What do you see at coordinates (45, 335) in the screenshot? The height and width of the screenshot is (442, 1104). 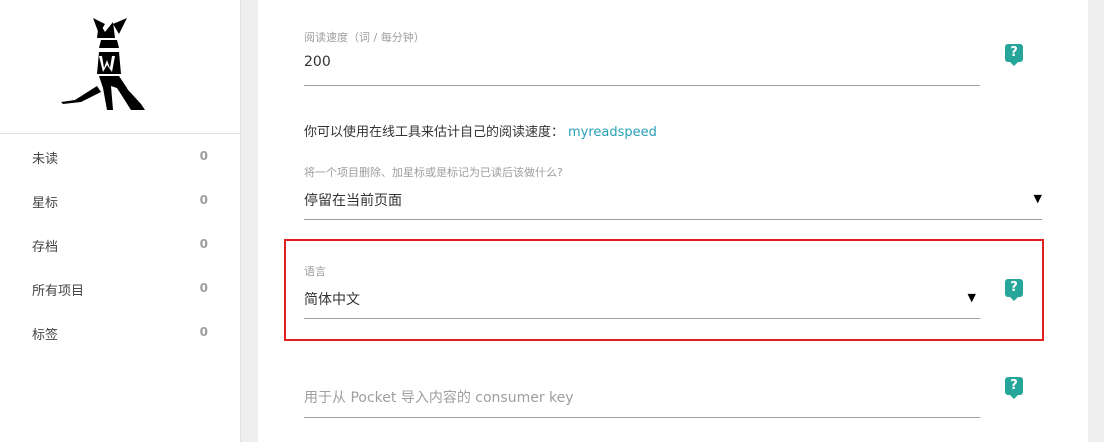 I see `sidebar-item-label: 标签` at bounding box center [45, 335].